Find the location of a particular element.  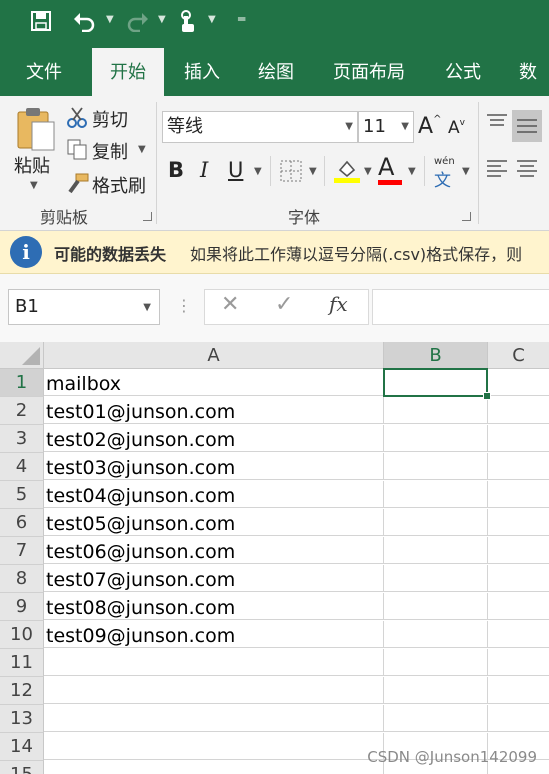

cut-icon is located at coordinates (77, 119).